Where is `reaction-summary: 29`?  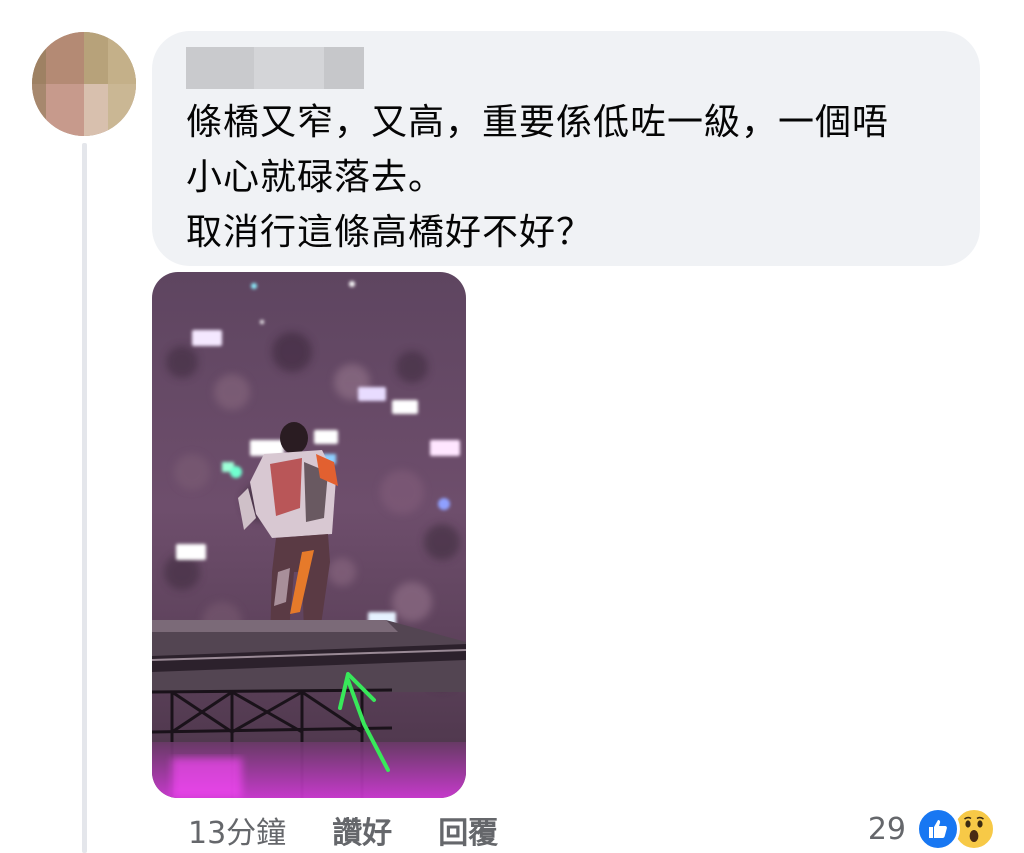
reaction-summary: 29 is located at coordinates (932, 828).